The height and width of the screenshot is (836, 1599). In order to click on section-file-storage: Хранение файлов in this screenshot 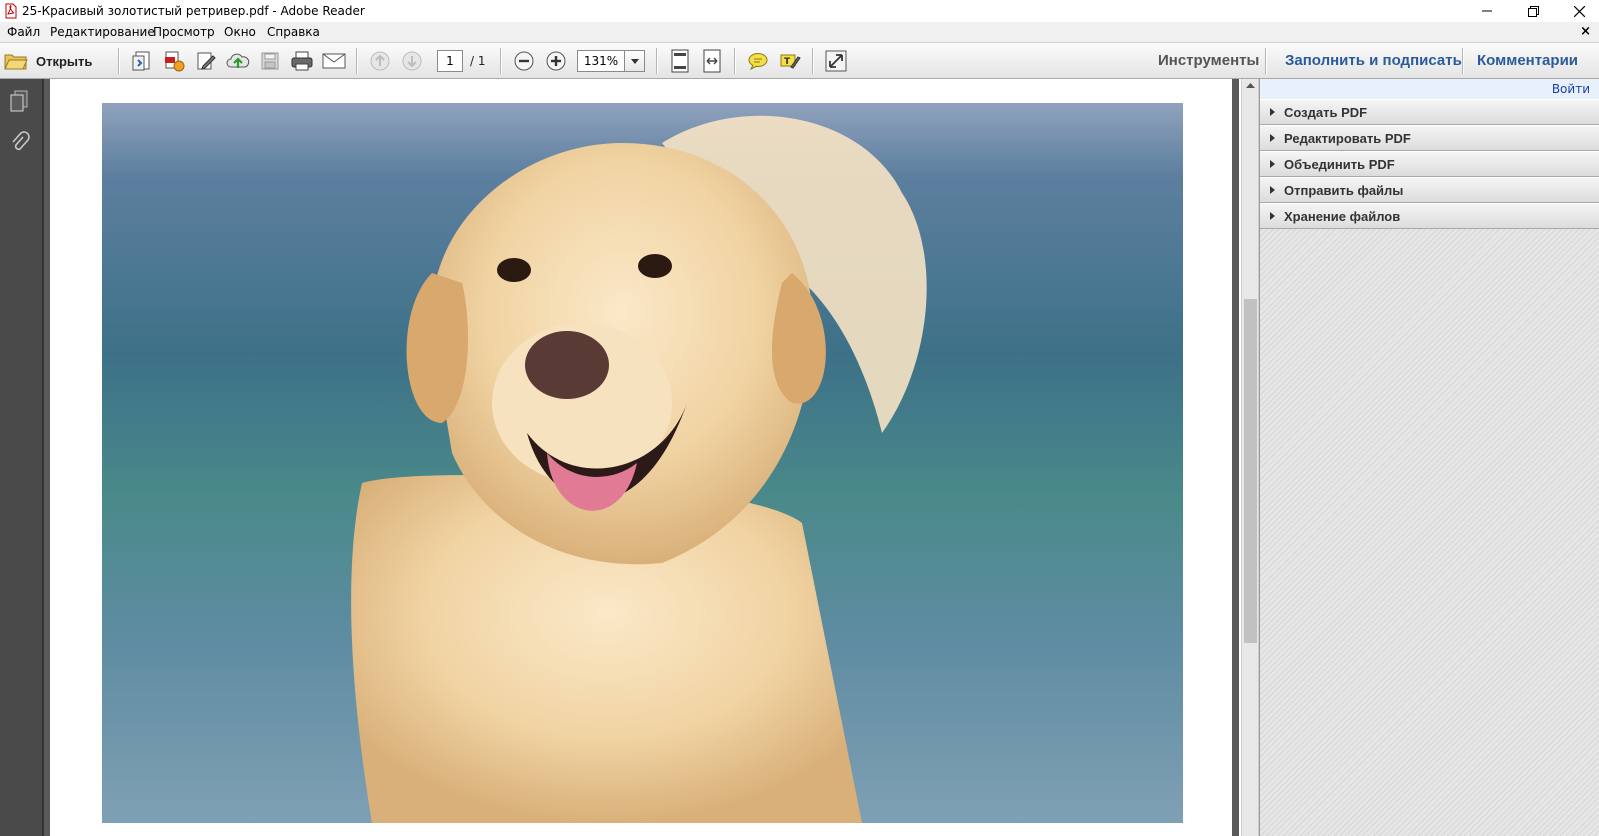, I will do `click(1429, 216)`.